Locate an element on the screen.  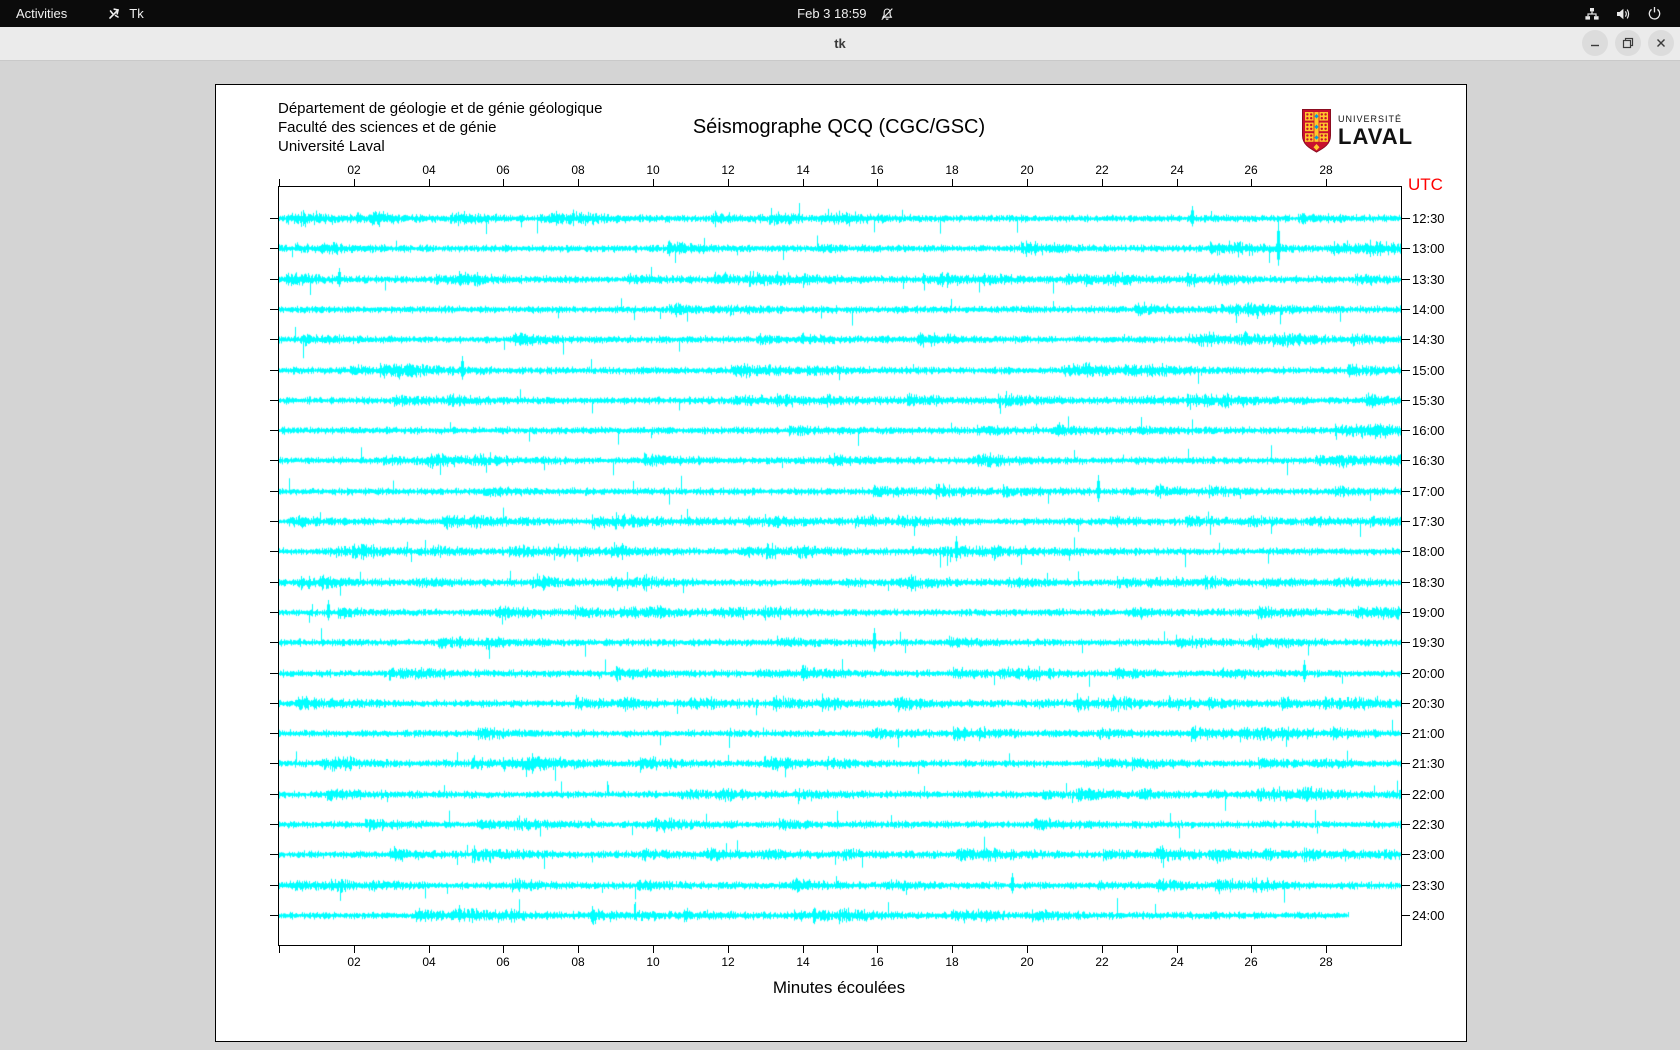
x-tick-label-bottom: 28 is located at coordinates (1326, 962).